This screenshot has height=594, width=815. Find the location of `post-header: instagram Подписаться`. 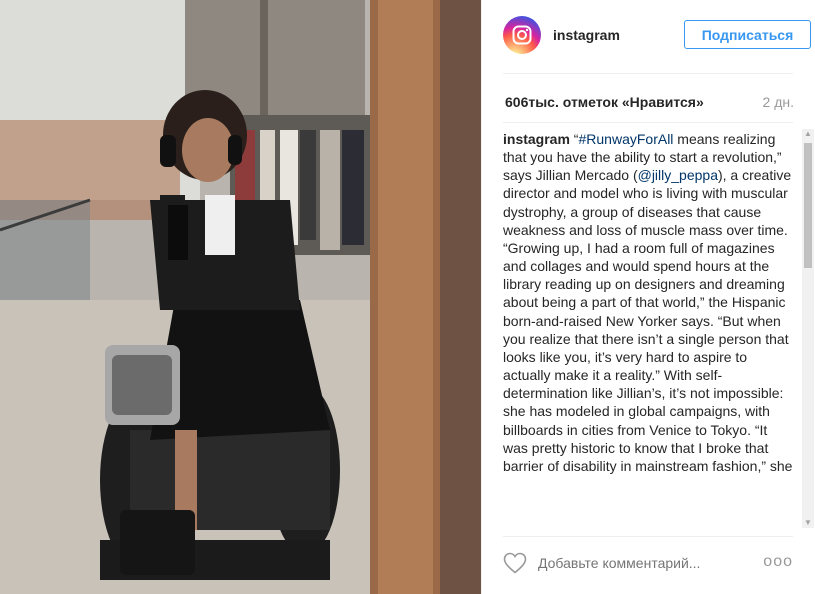

post-header: instagram Подписаться is located at coordinates (657, 36).